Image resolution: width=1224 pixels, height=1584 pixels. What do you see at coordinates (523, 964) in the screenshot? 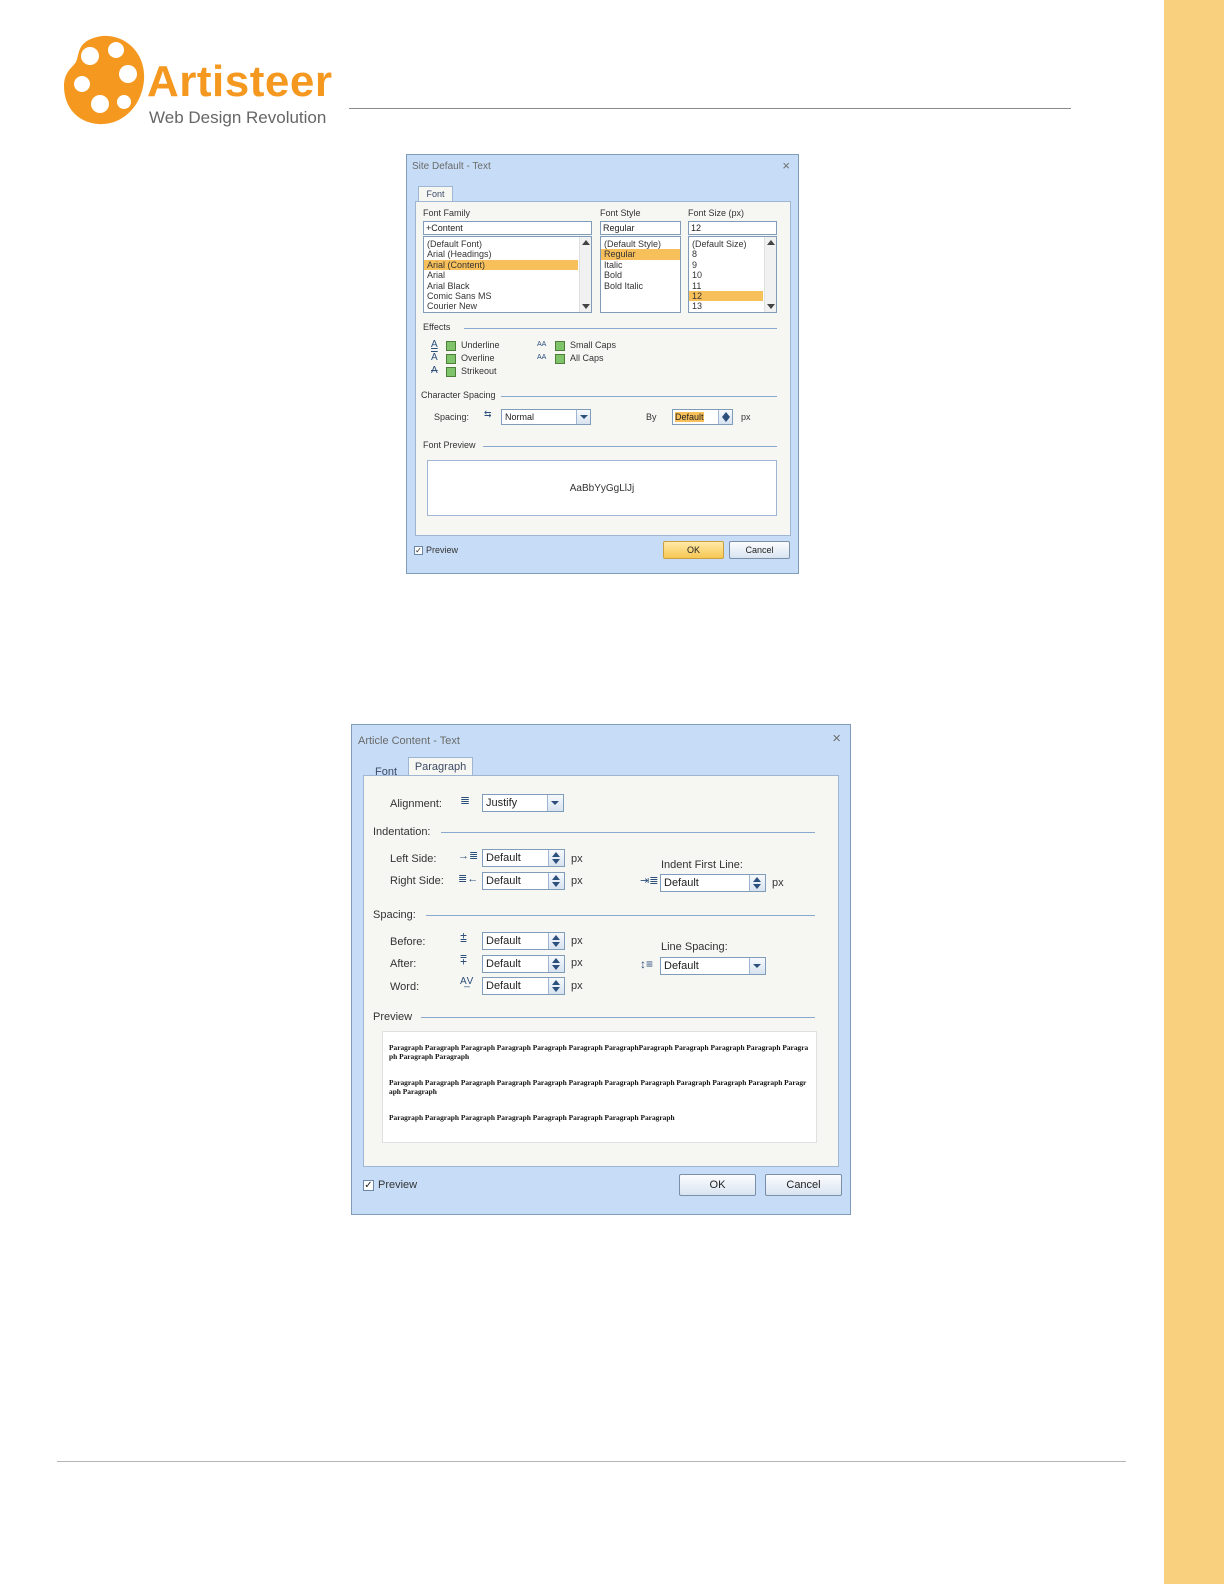
I see `after-input: Default` at bounding box center [523, 964].